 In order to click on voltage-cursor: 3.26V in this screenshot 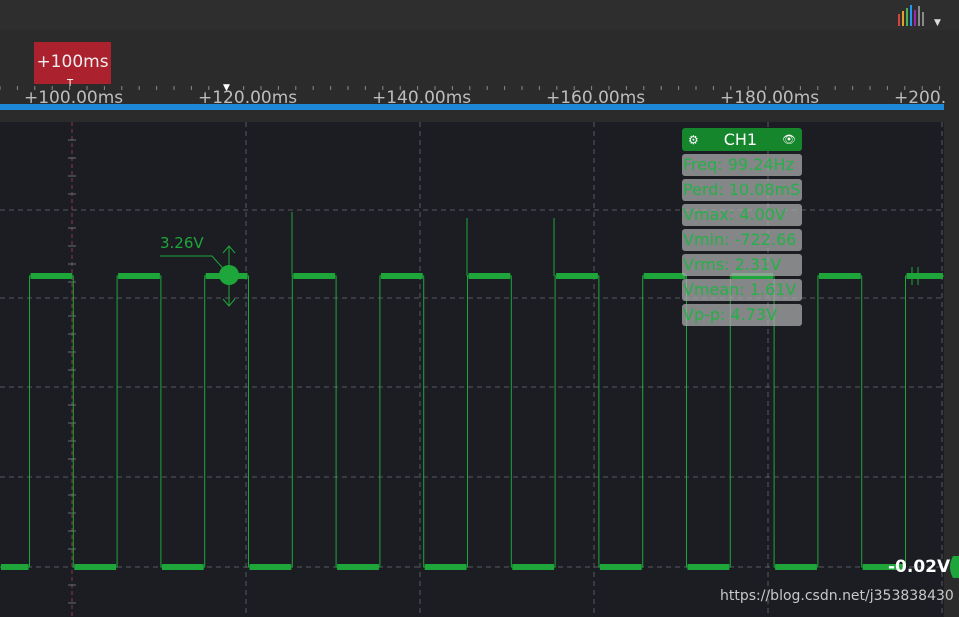, I will do `click(199, 270)`.